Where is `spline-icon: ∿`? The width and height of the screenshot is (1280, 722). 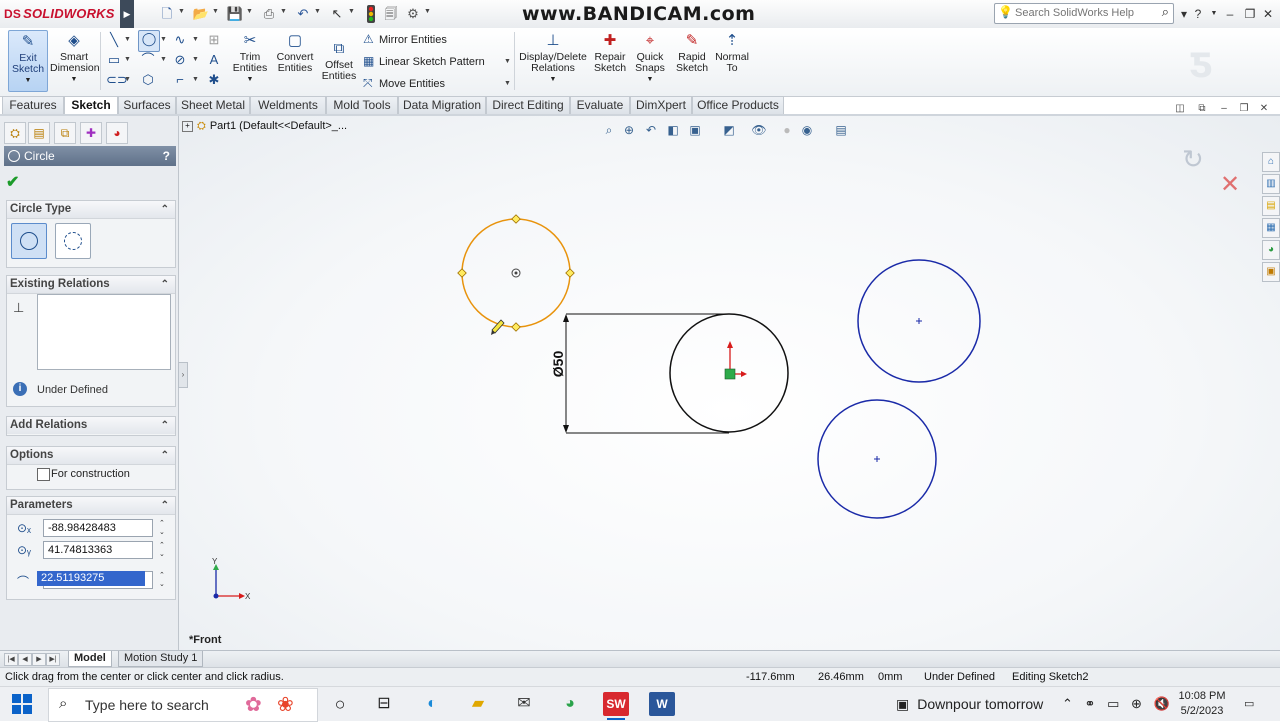
spline-icon: ∿ is located at coordinates (180, 40).